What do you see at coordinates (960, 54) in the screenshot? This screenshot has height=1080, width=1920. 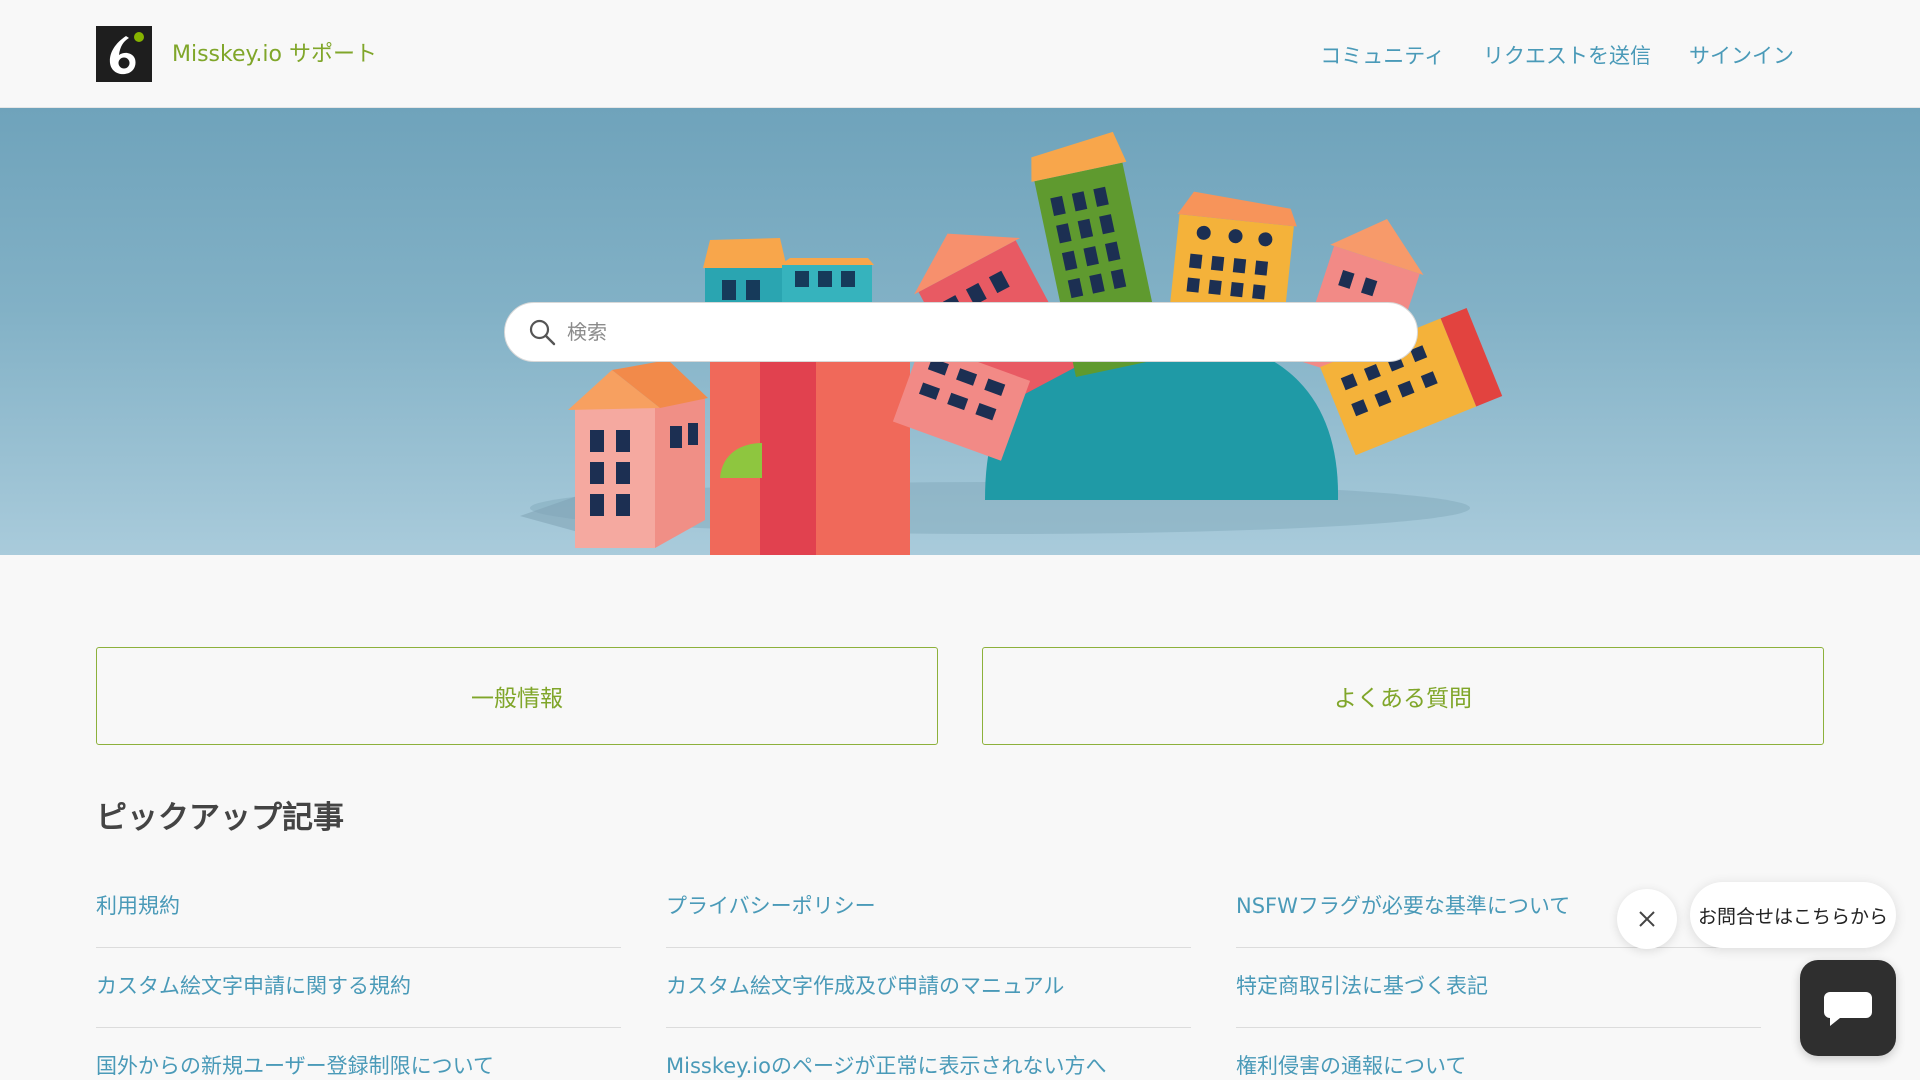 I see `site-header: Misskey.io サポート コミュニティ リクエストを送信 サインイン` at bounding box center [960, 54].